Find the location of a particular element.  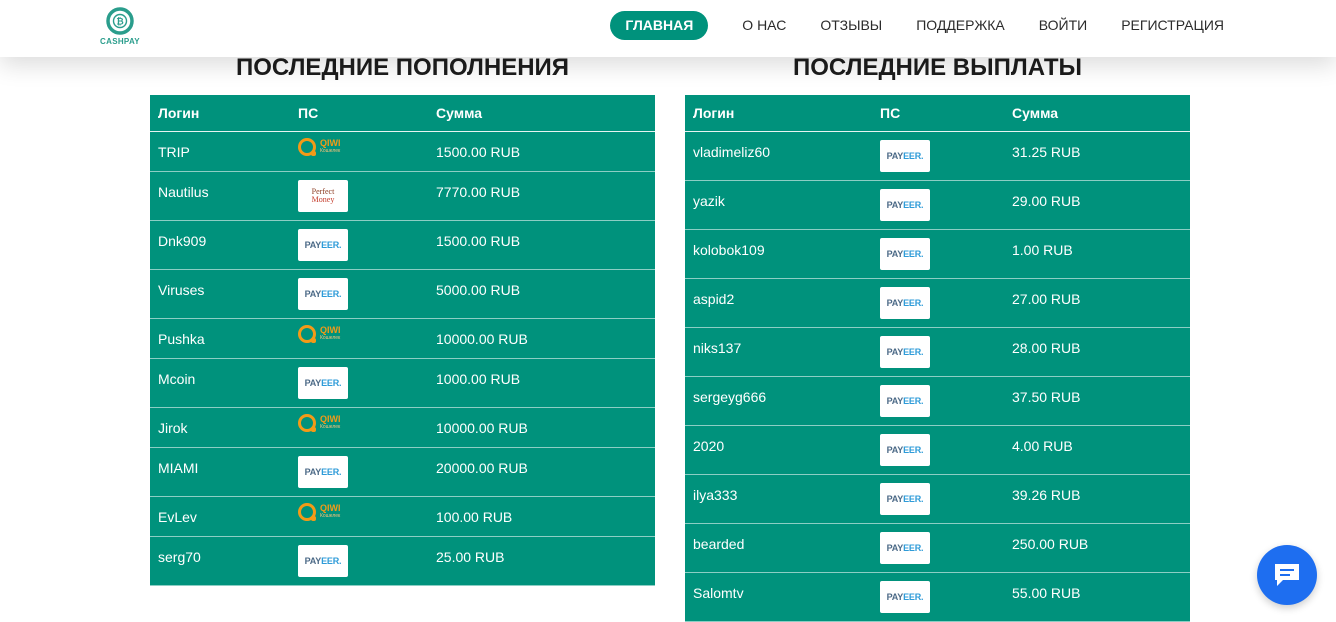

table-row: EvLev QIWI Кошелек 100.00 RUB is located at coordinates (402, 517).